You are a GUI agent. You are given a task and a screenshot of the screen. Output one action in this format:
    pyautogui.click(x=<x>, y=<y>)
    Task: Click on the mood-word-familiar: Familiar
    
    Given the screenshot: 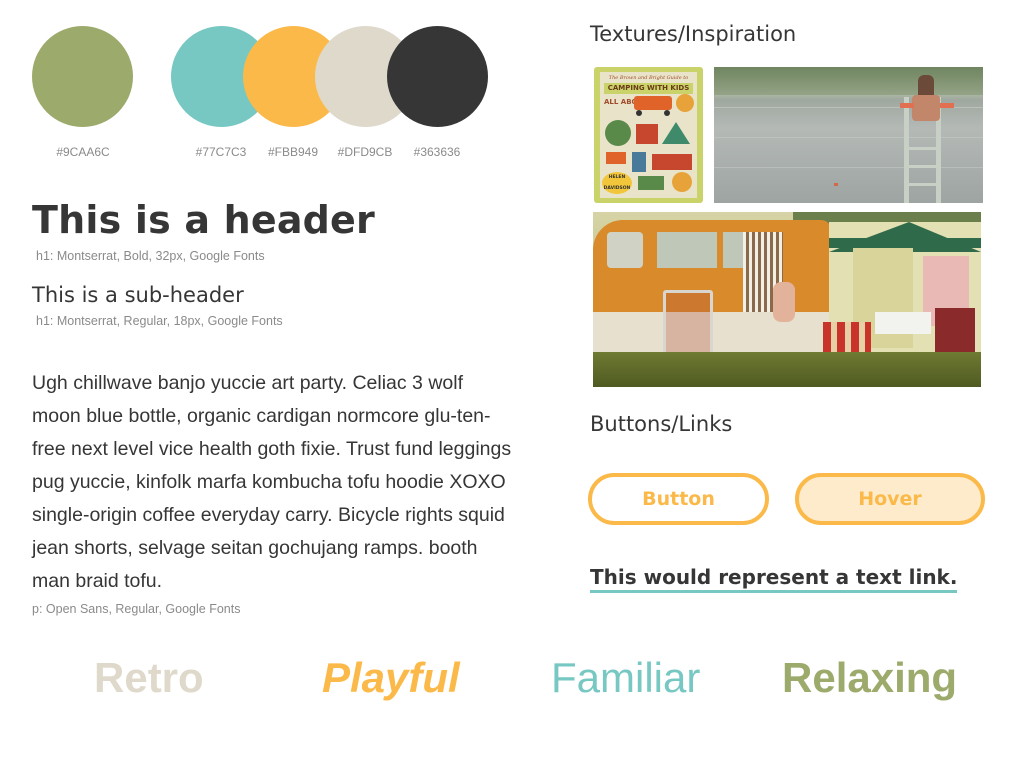 What is the action you would take?
    pyautogui.click(x=626, y=677)
    